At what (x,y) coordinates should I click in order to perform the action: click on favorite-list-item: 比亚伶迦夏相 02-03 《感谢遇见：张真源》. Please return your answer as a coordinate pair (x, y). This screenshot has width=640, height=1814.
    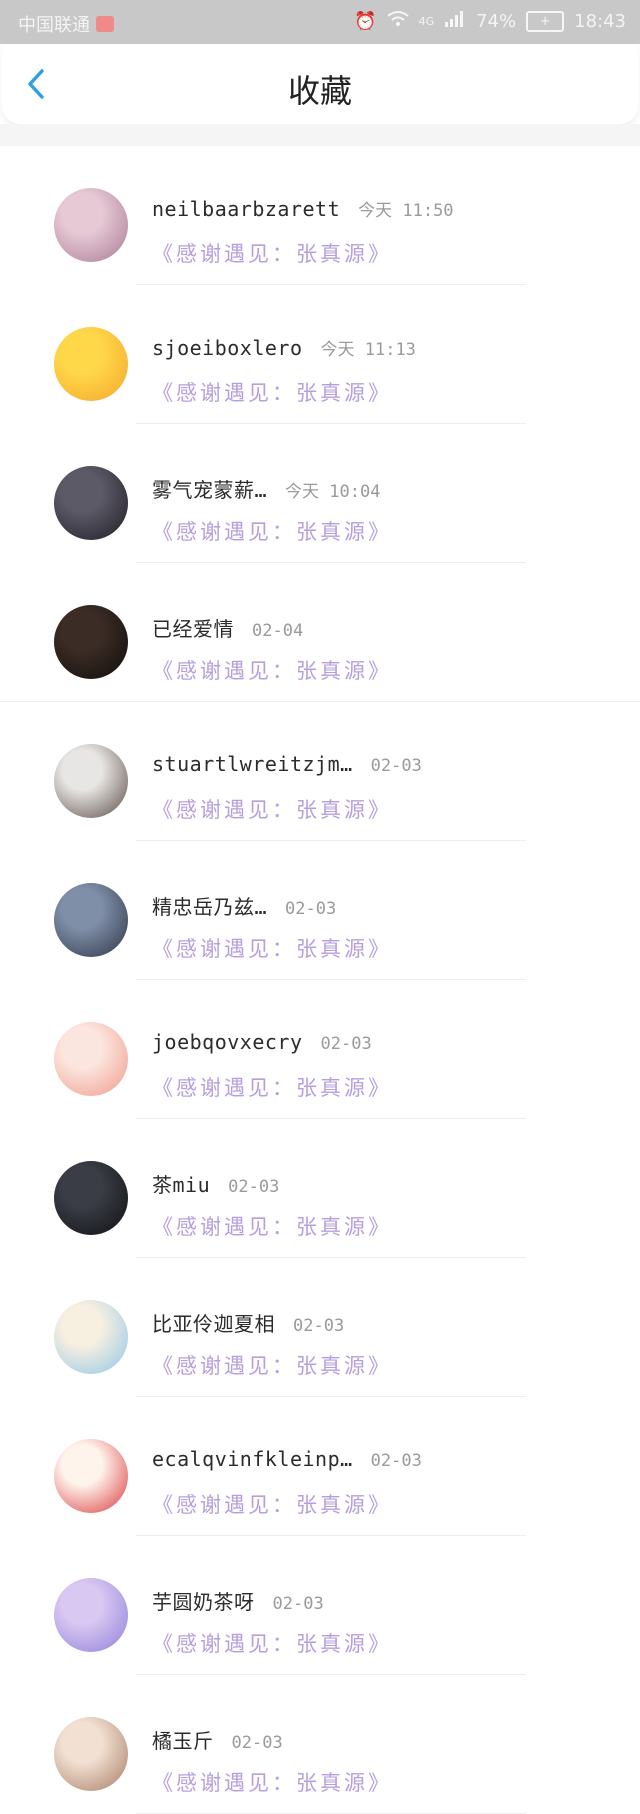
    Looking at the image, I should click on (320, 1327).